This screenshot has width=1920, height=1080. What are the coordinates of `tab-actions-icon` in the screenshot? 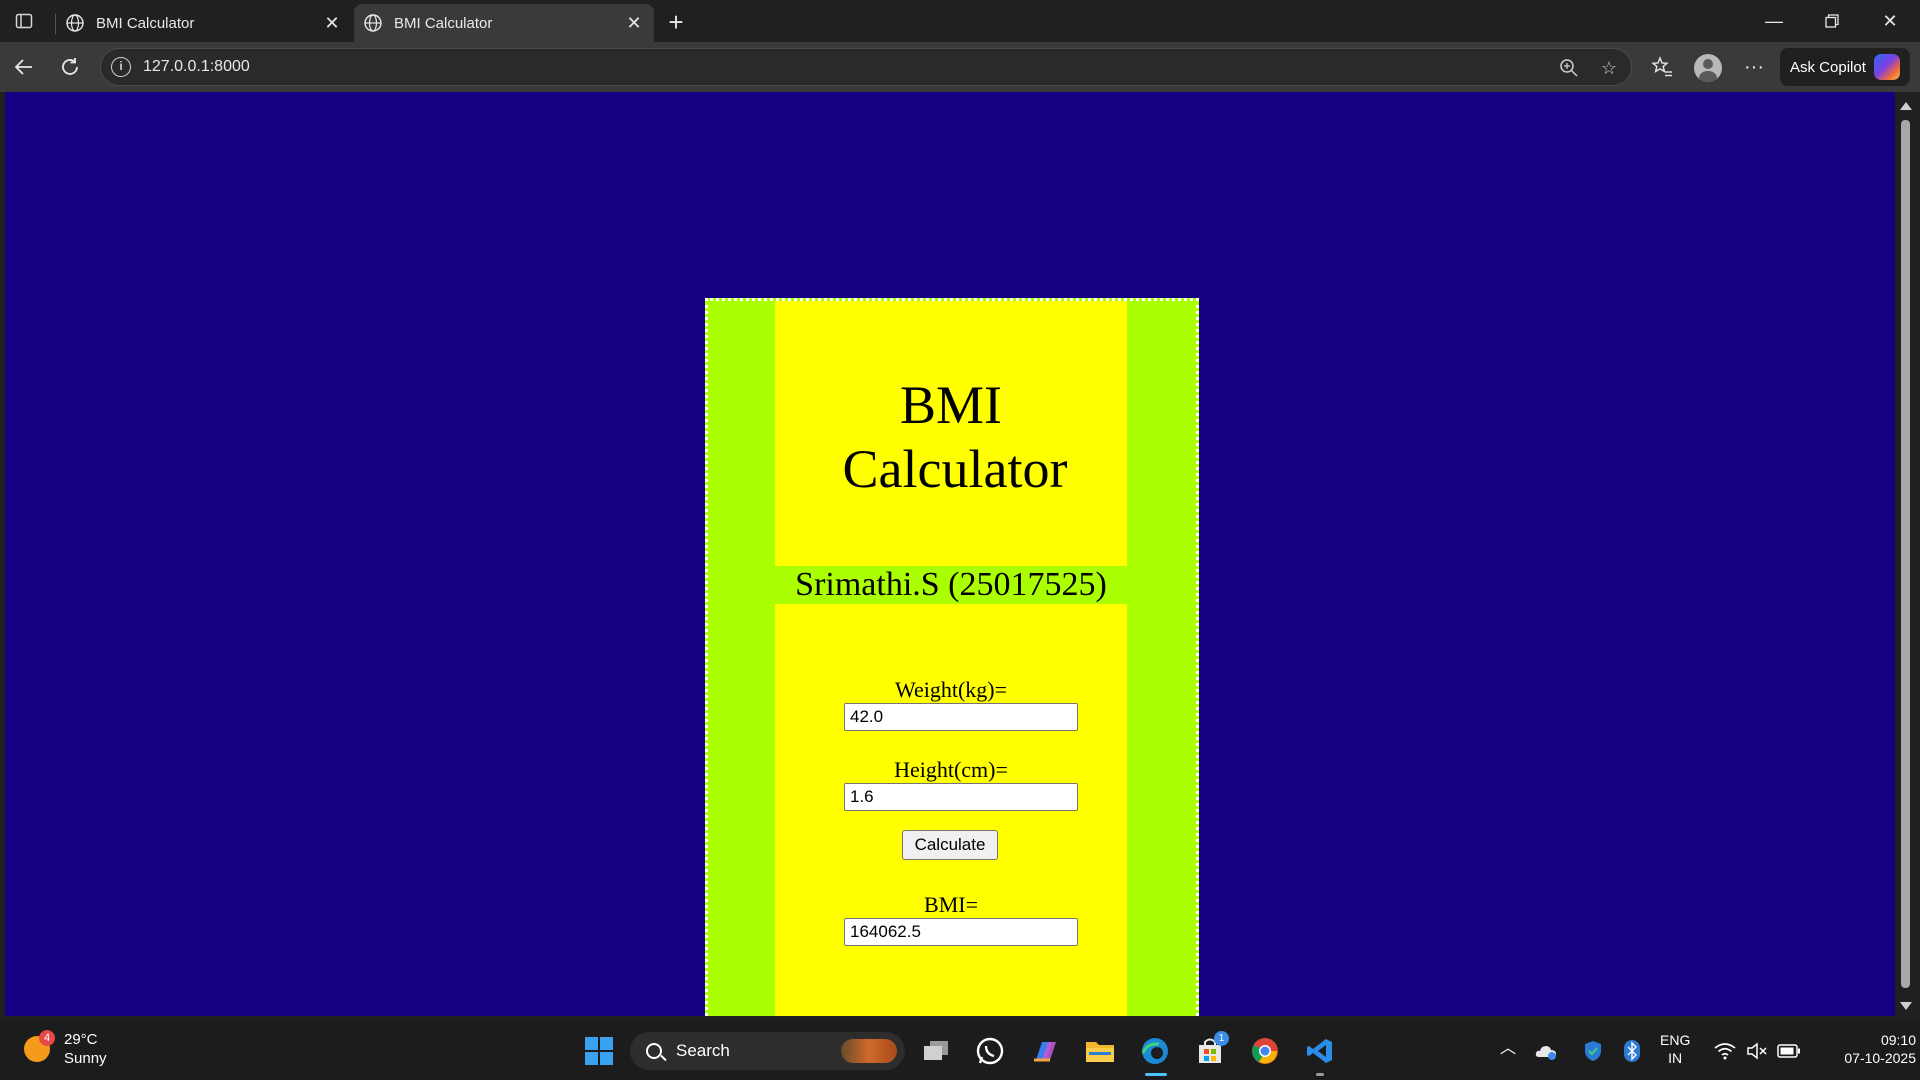 It's located at (24, 21).